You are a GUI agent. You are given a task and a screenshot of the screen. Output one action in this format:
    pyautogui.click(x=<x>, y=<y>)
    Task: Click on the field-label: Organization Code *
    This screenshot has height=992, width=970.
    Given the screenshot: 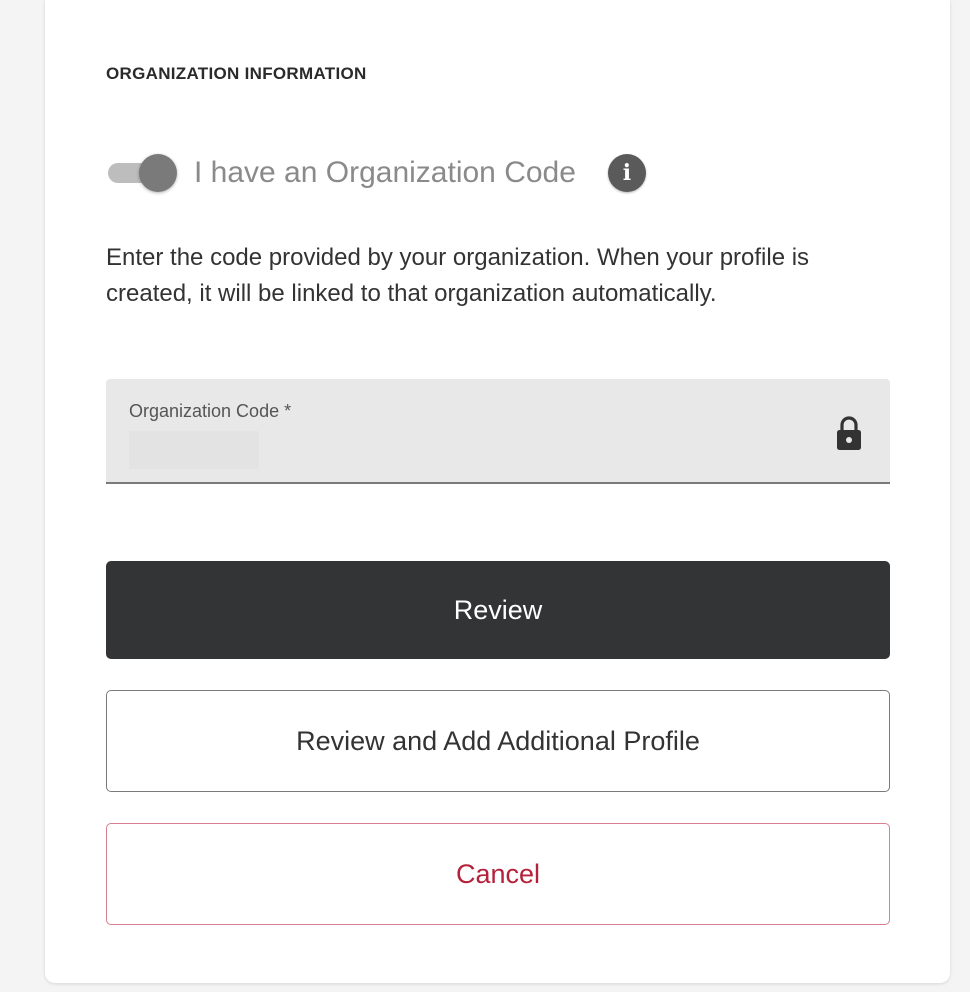 What is the action you would take?
    pyautogui.click(x=210, y=411)
    